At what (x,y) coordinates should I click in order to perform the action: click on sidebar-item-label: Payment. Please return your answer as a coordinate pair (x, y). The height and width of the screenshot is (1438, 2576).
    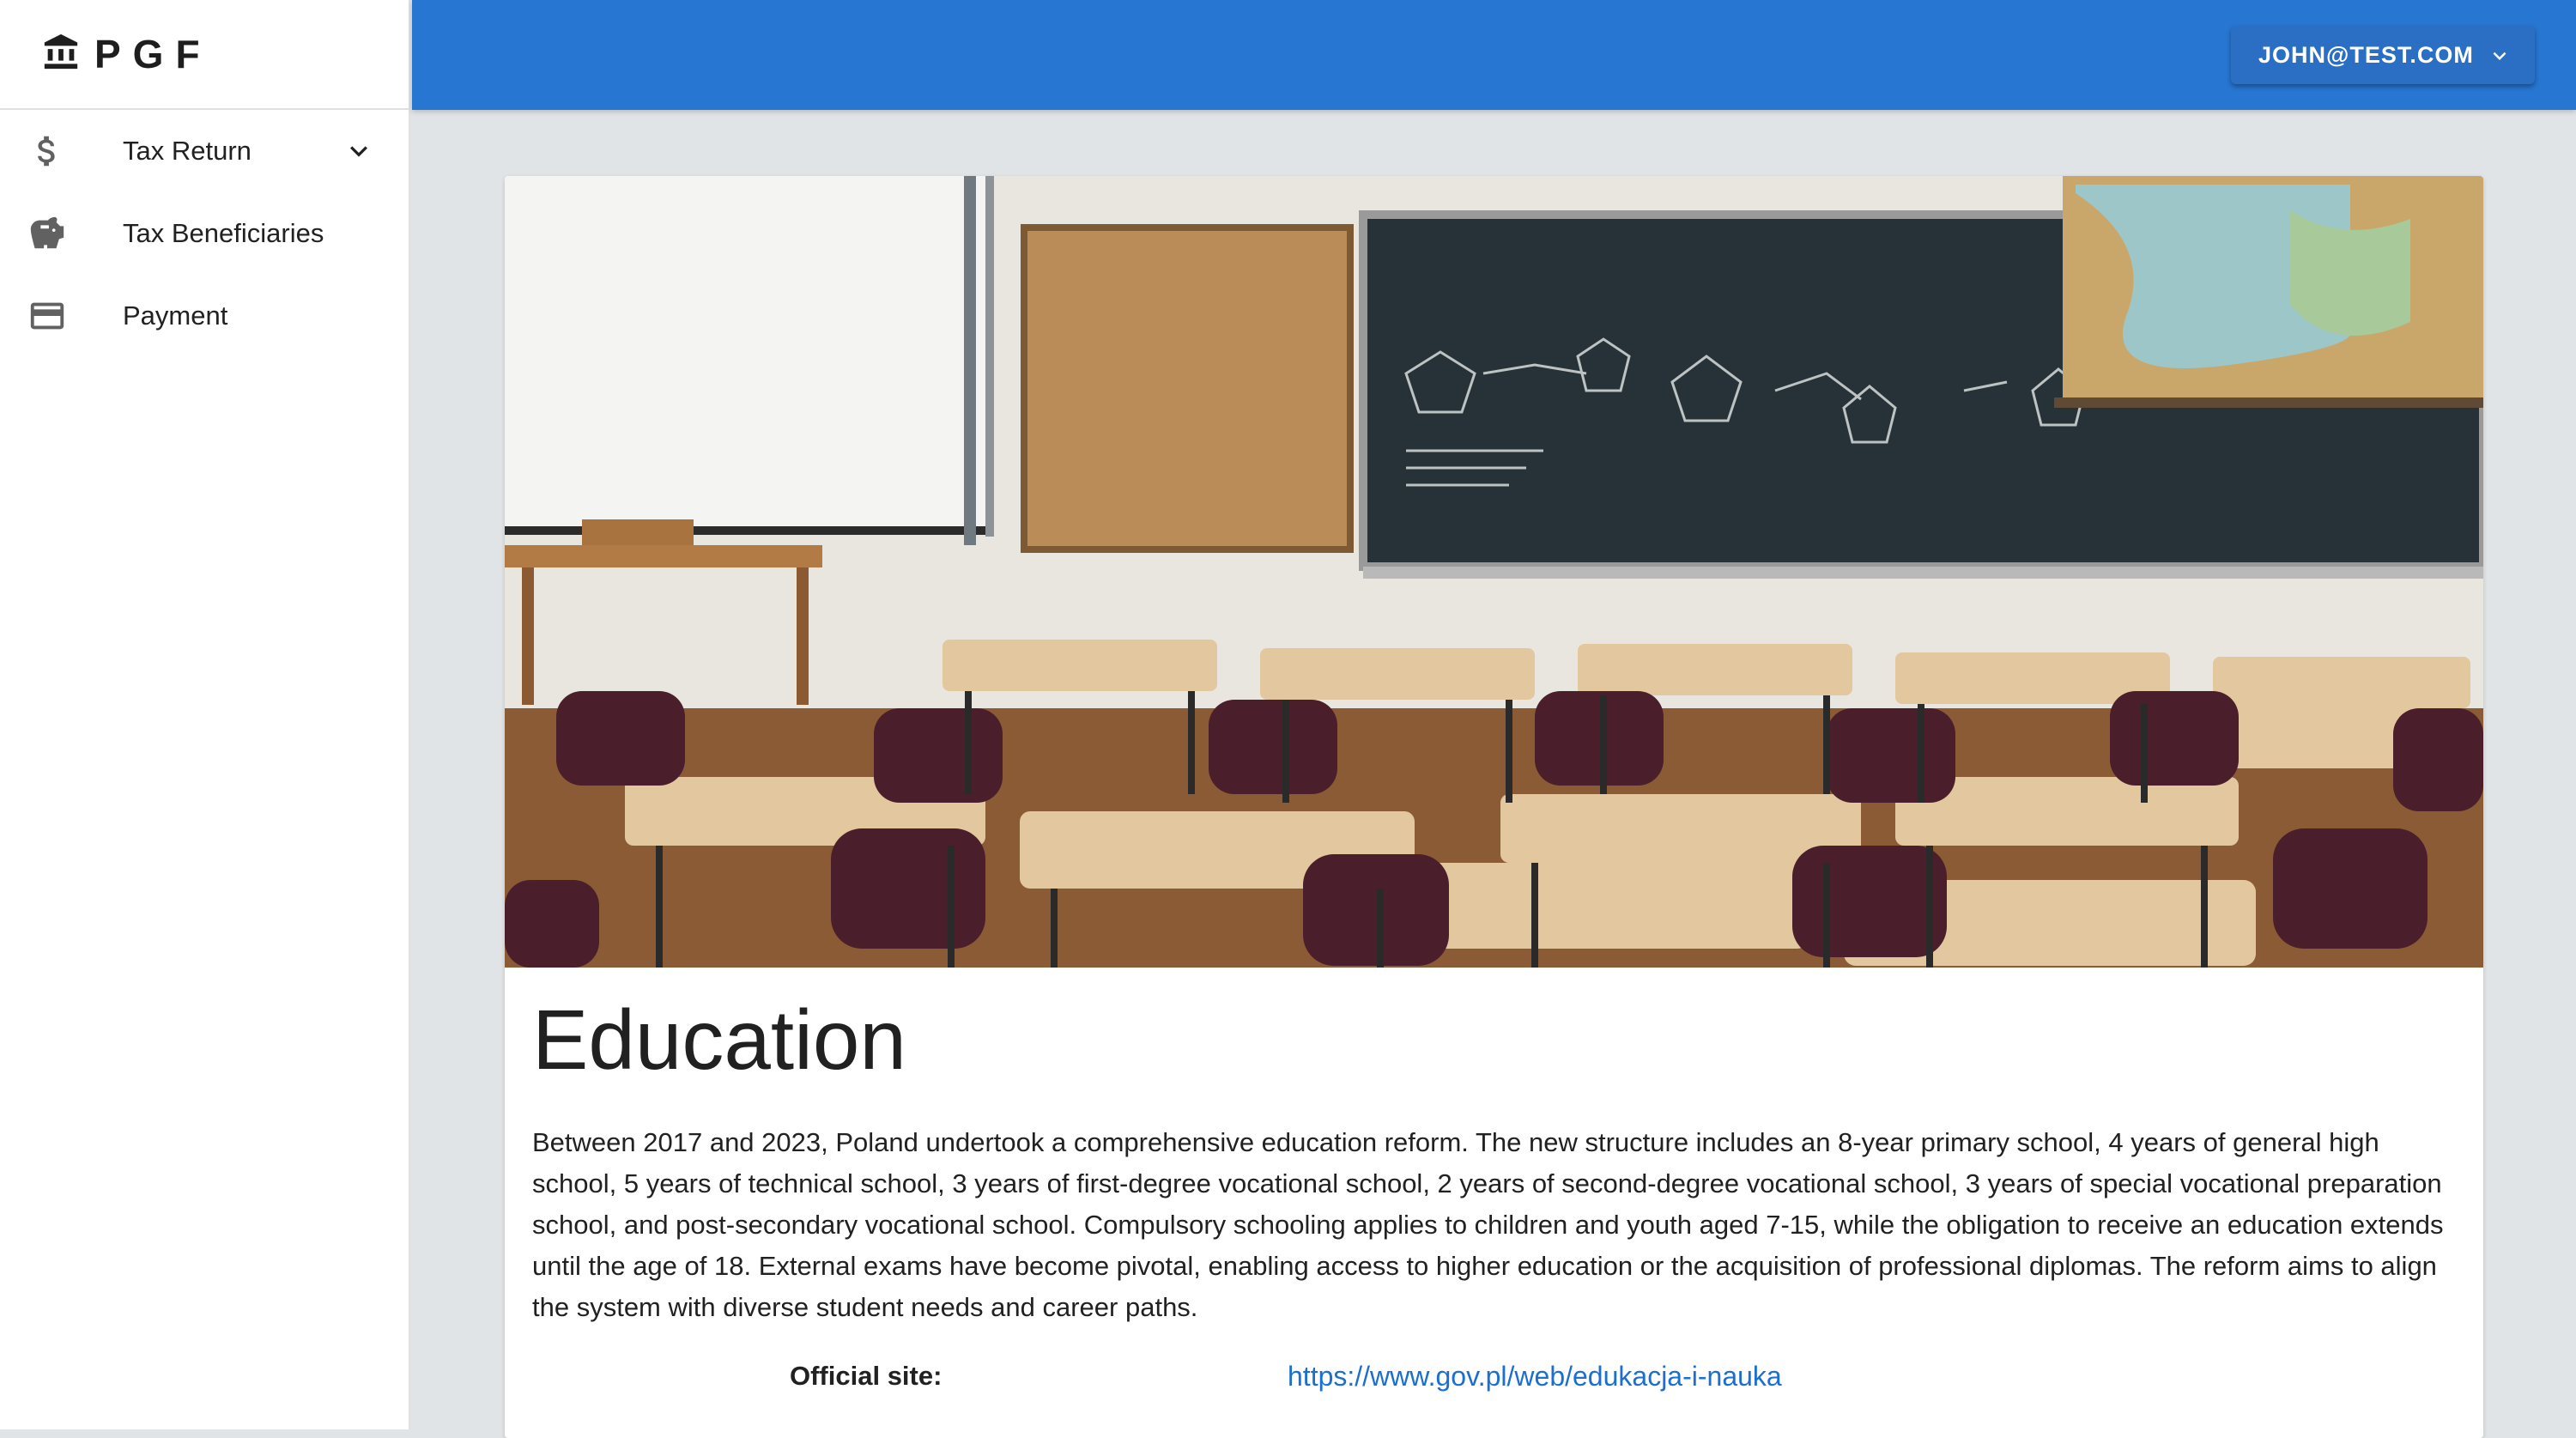
    Looking at the image, I should click on (175, 315).